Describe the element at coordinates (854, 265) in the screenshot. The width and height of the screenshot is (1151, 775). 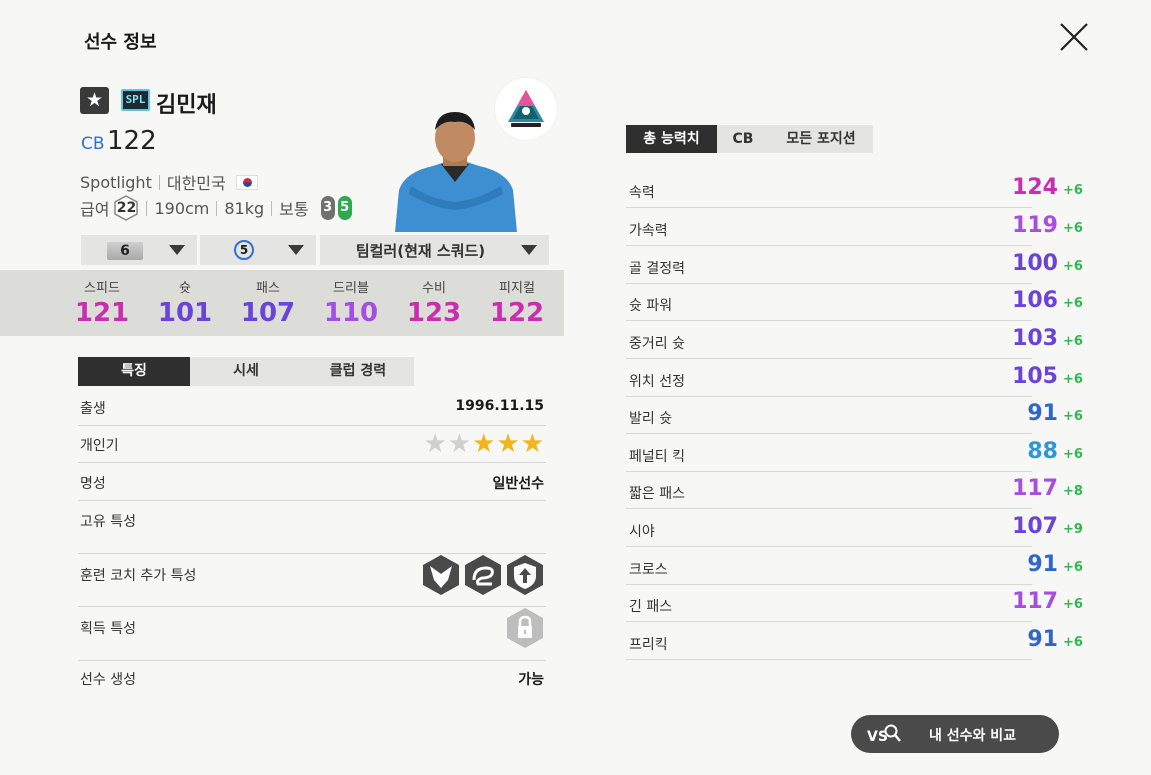
I see `list-item: 골 결정력 100 +6` at that location.